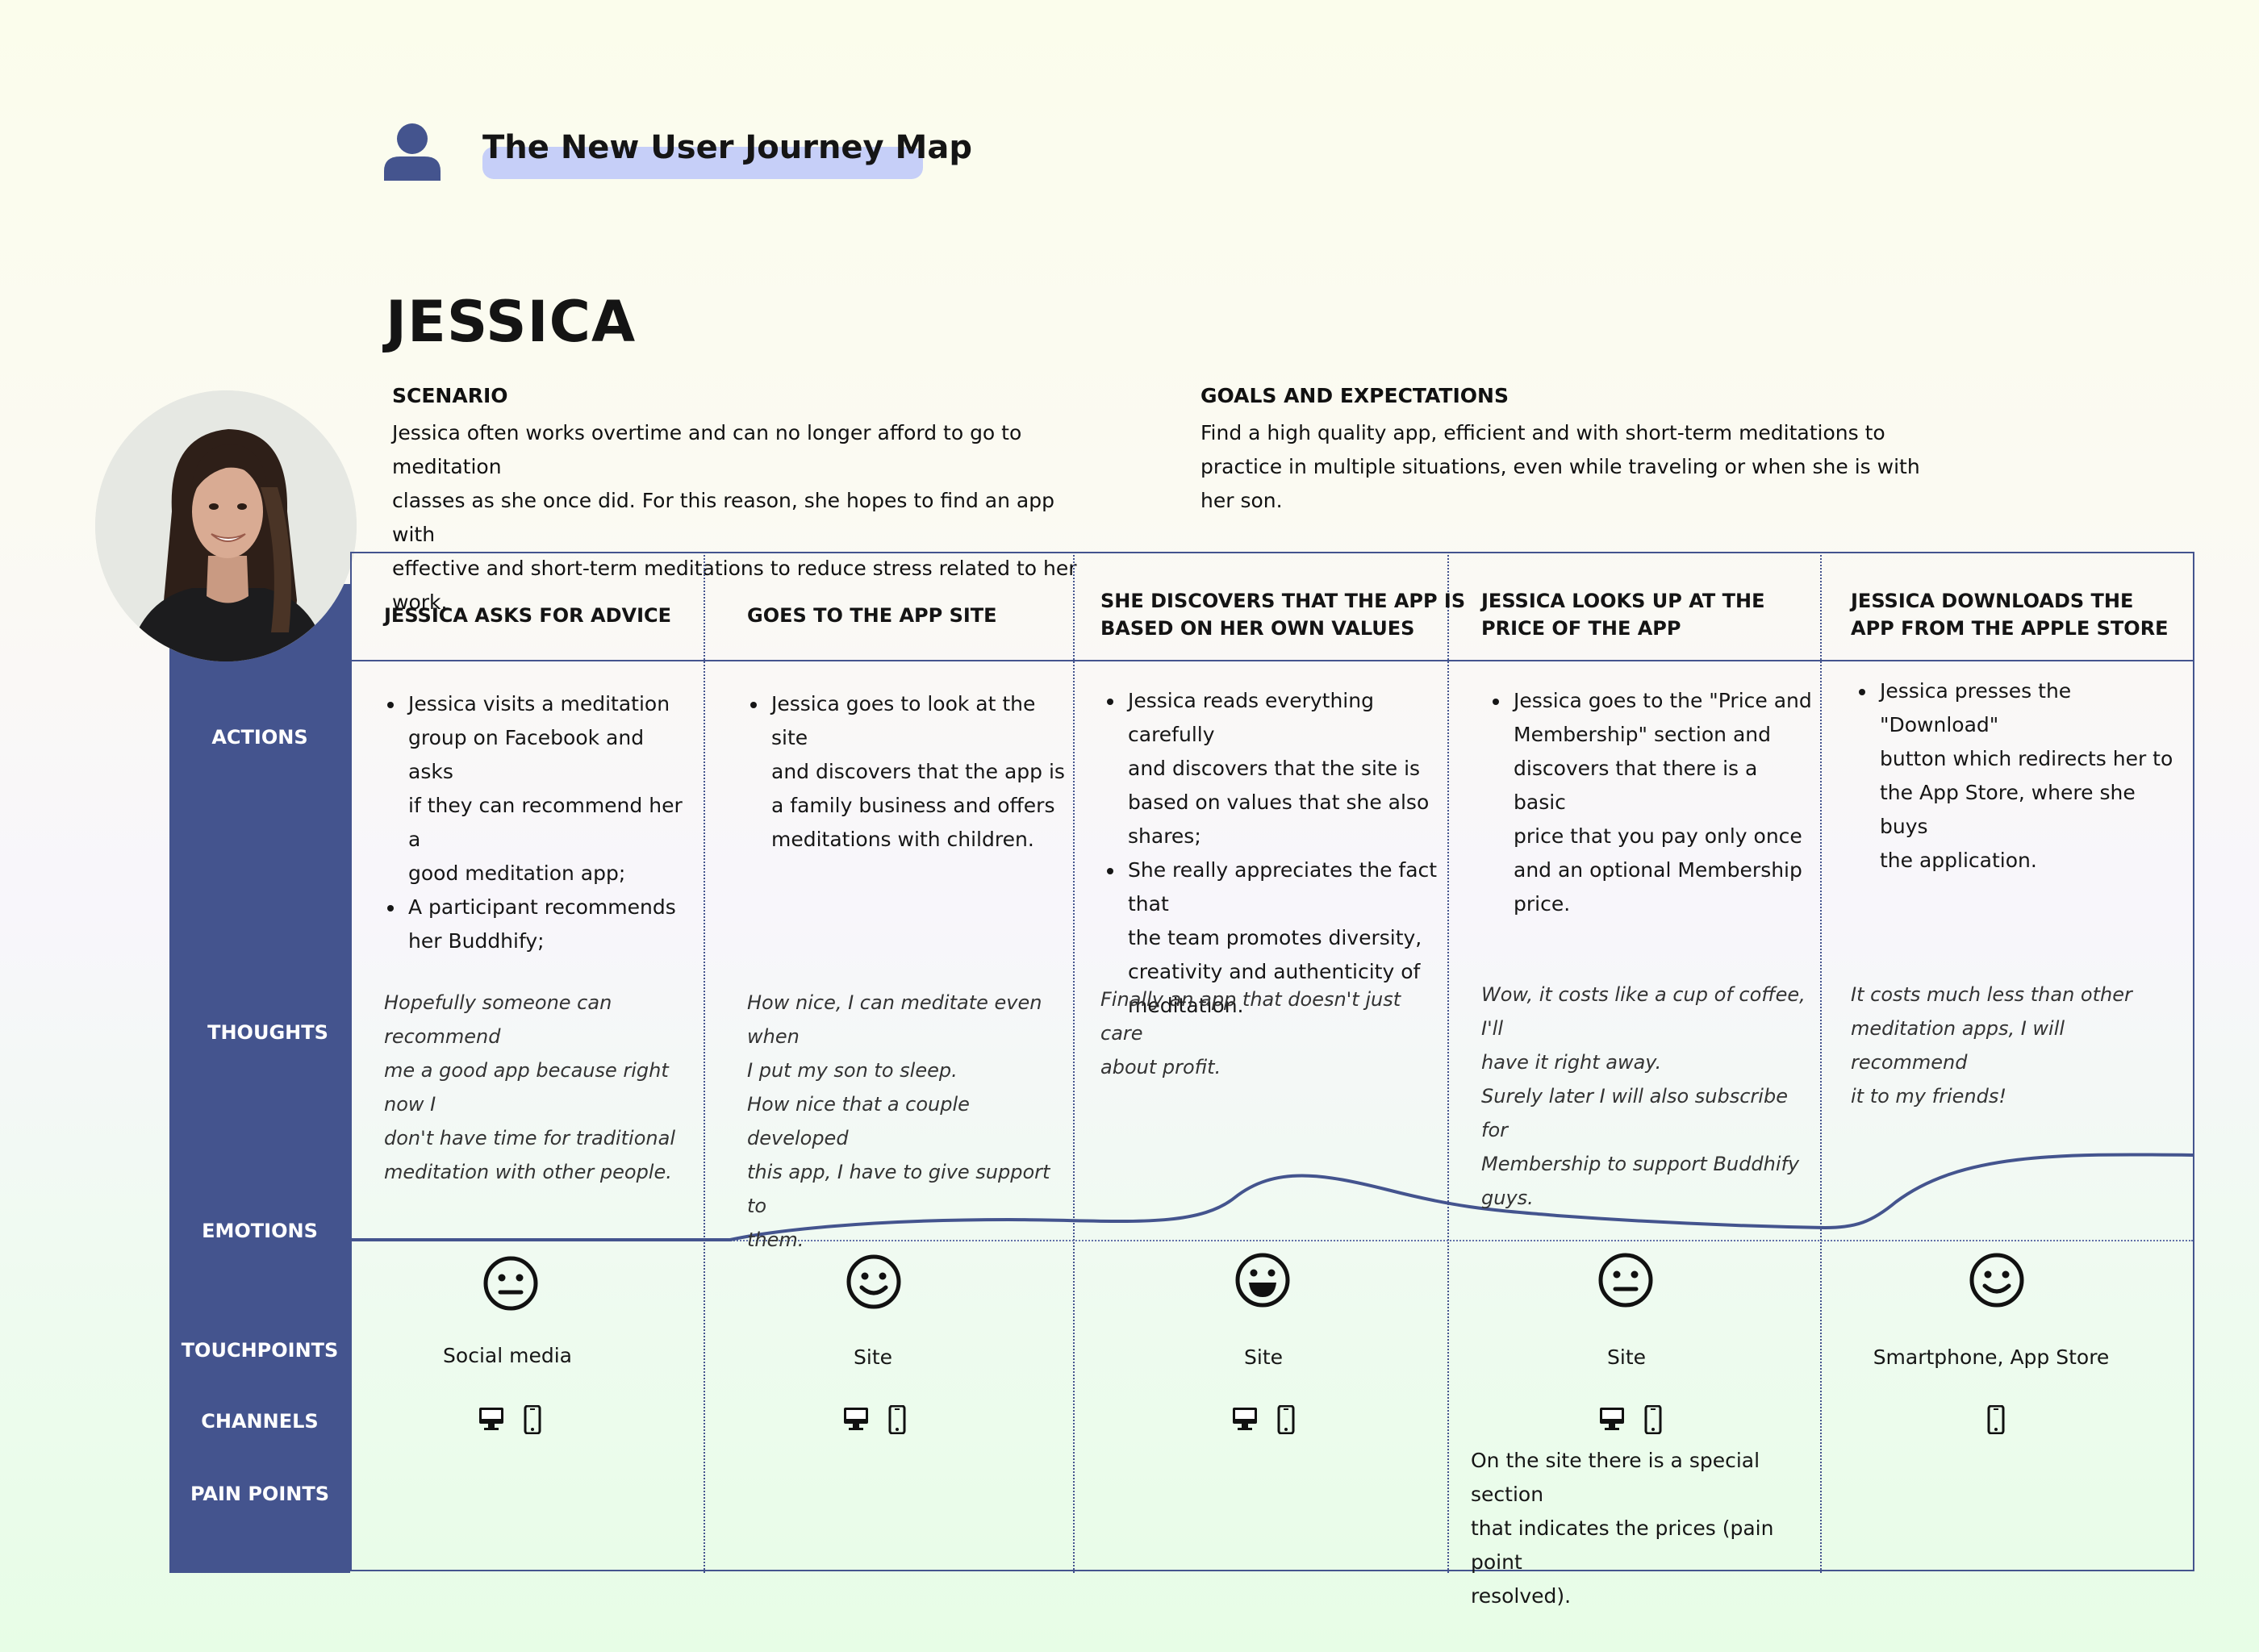  What do you see at coordinates (1262, 1280) in the screenshot?
I see `happy-face-icon` at bounding box center [1262, 1280].